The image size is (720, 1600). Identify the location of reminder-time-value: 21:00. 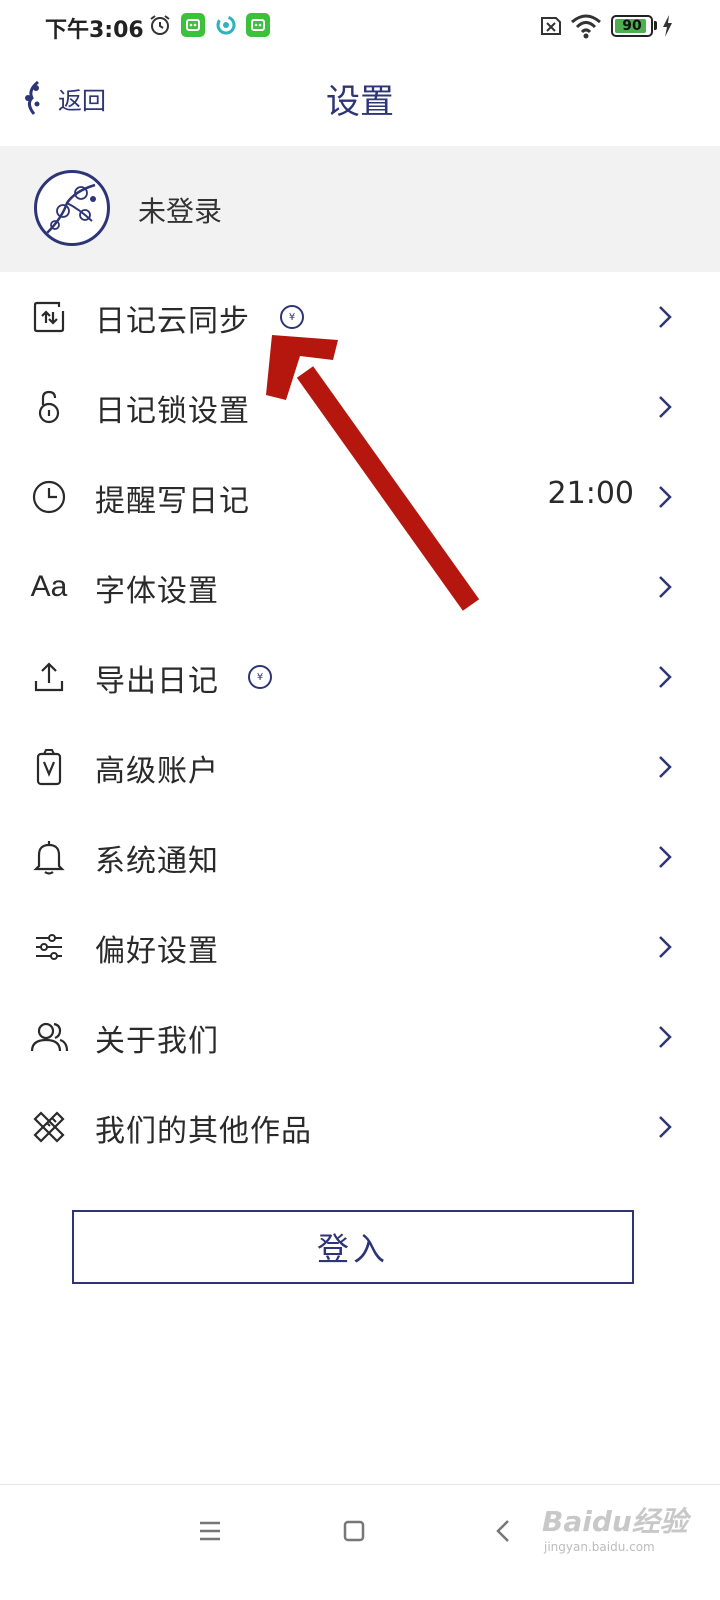
(590, 493).